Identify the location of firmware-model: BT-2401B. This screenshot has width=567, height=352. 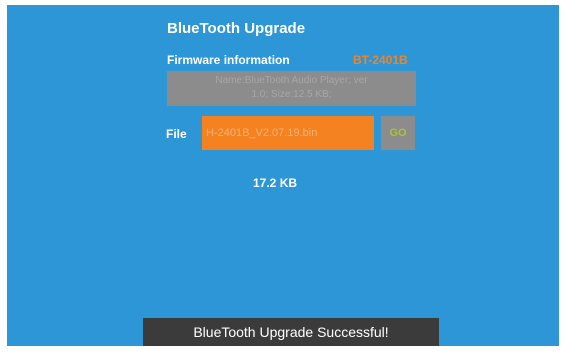
(380, 60).